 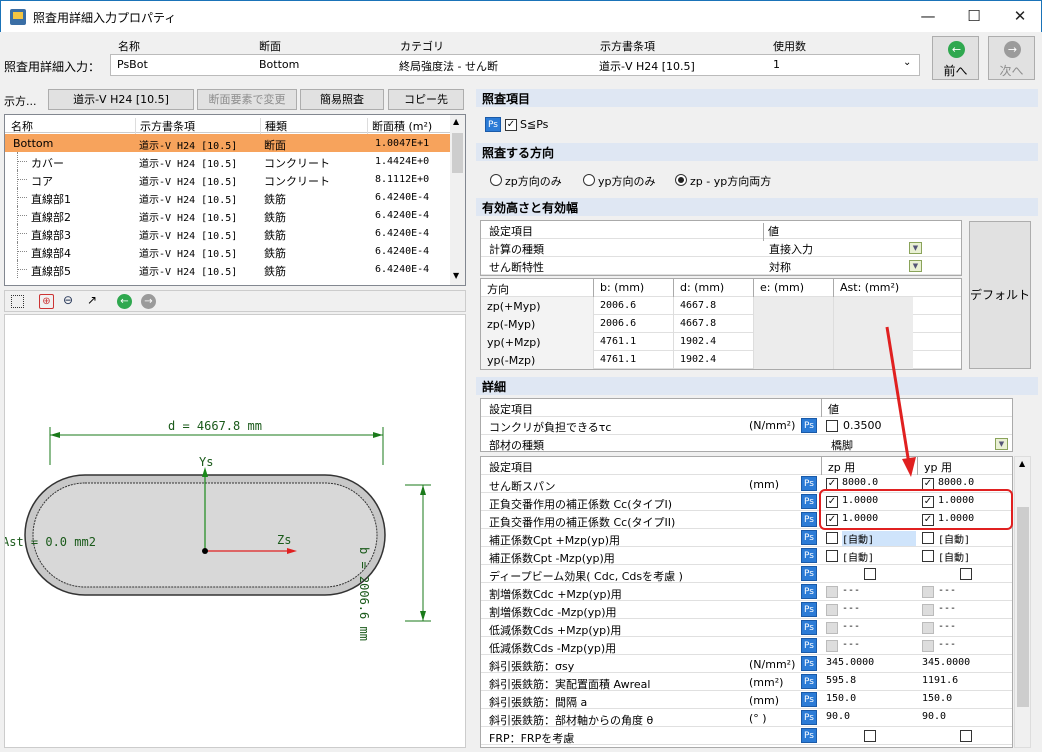 What do you see at coordinates (956, 518) in the screenshot?
I see `detail-value-yp: 1.0000` at bounding box center [956, 518].